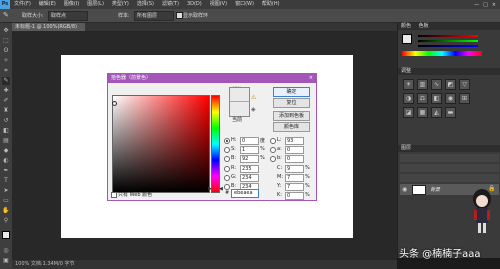 This screenshot has height=269, width=500. I want to click on marquee-tool-icon: ⬚, so click(6, 41).